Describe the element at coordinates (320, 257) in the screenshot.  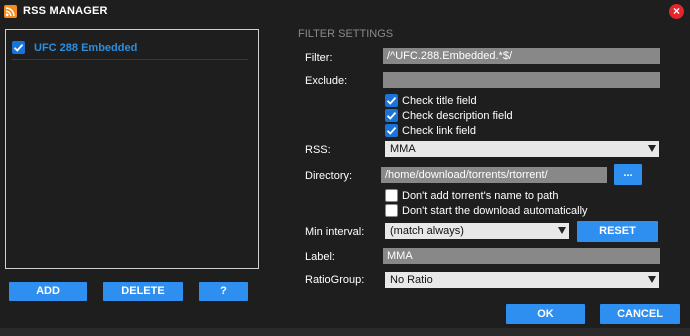
I see `label-field-label: Label:` at that location.